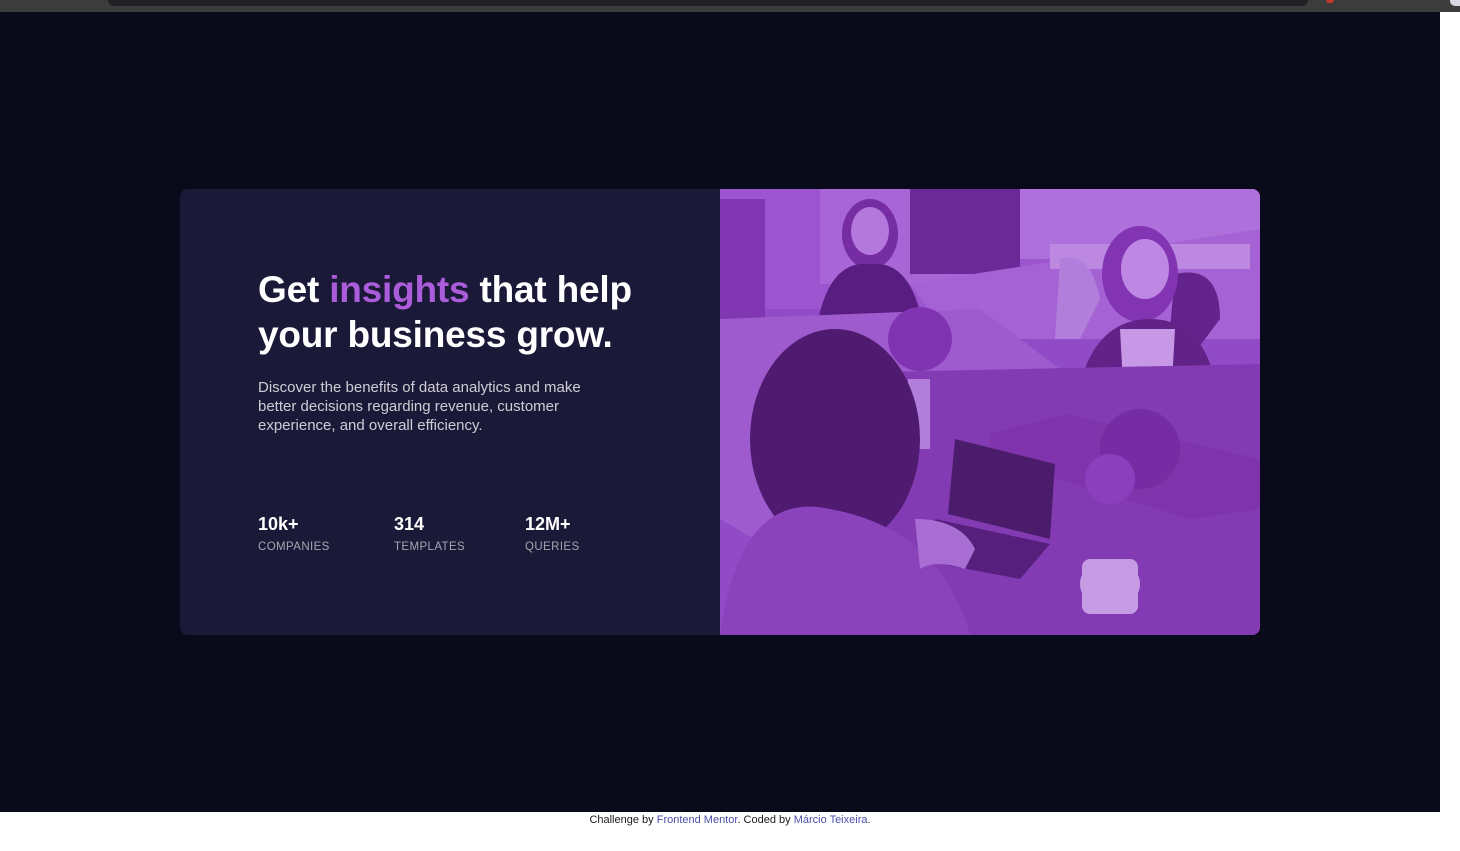 The height and width of the screenshot is (851, 1460). Describe the element at coordinates (278, 524) in the screenshot. I see `stat-value: 10k+` at that location.